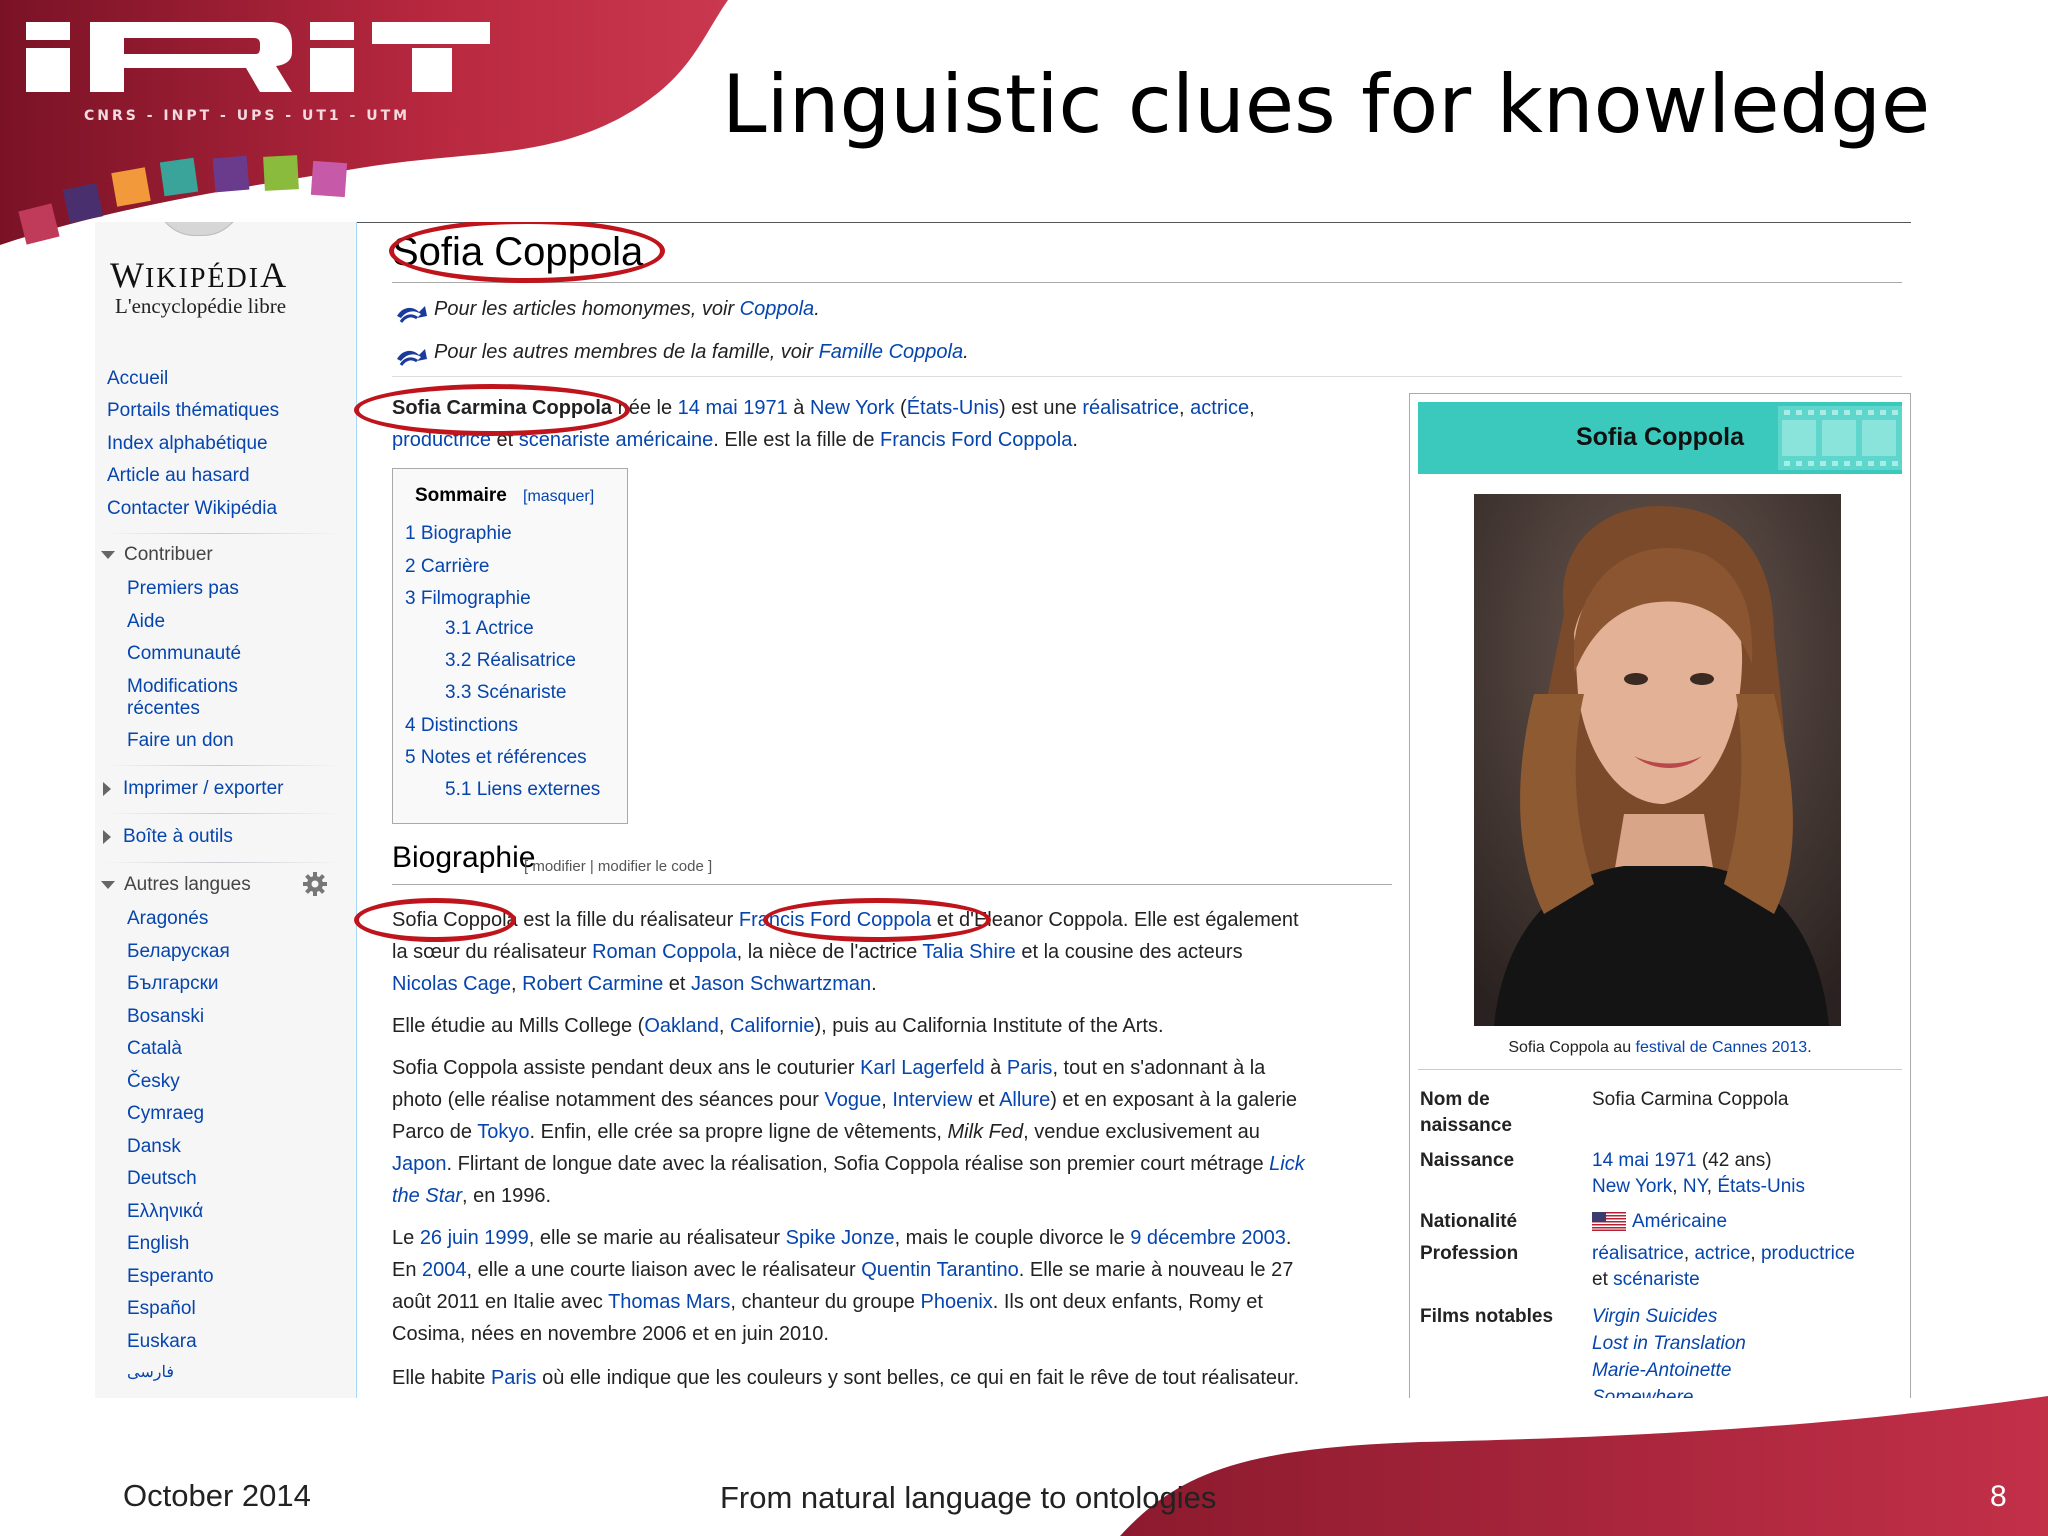 This screenshot has height=1536, width=2048. What do you see at coordinates (153, 1082) in the screenshot?
I see `lang-item: Česky` at bounding box center [153, 1082].